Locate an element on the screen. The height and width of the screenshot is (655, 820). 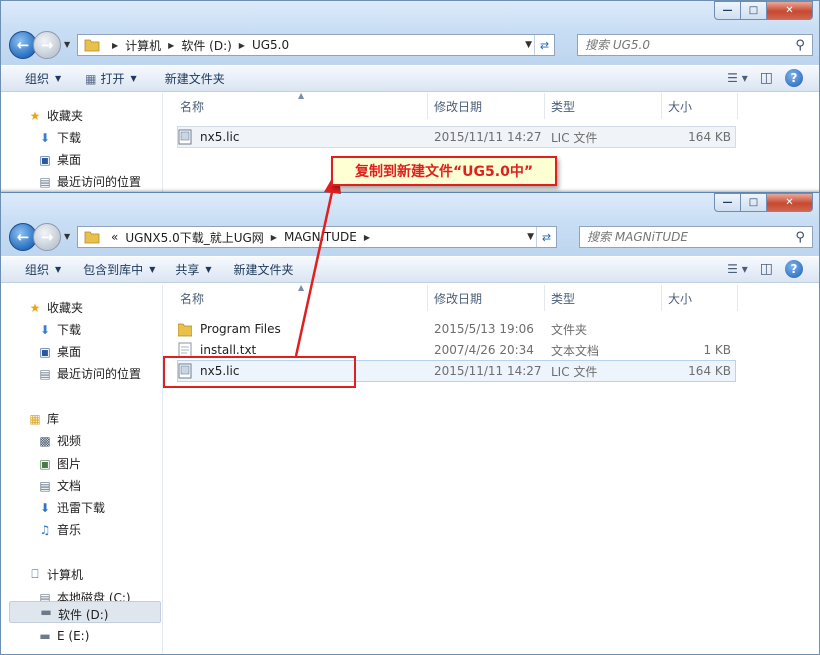
include-in-library-menu: 包含到库中 ▼ is located at coordinates (119, 269).